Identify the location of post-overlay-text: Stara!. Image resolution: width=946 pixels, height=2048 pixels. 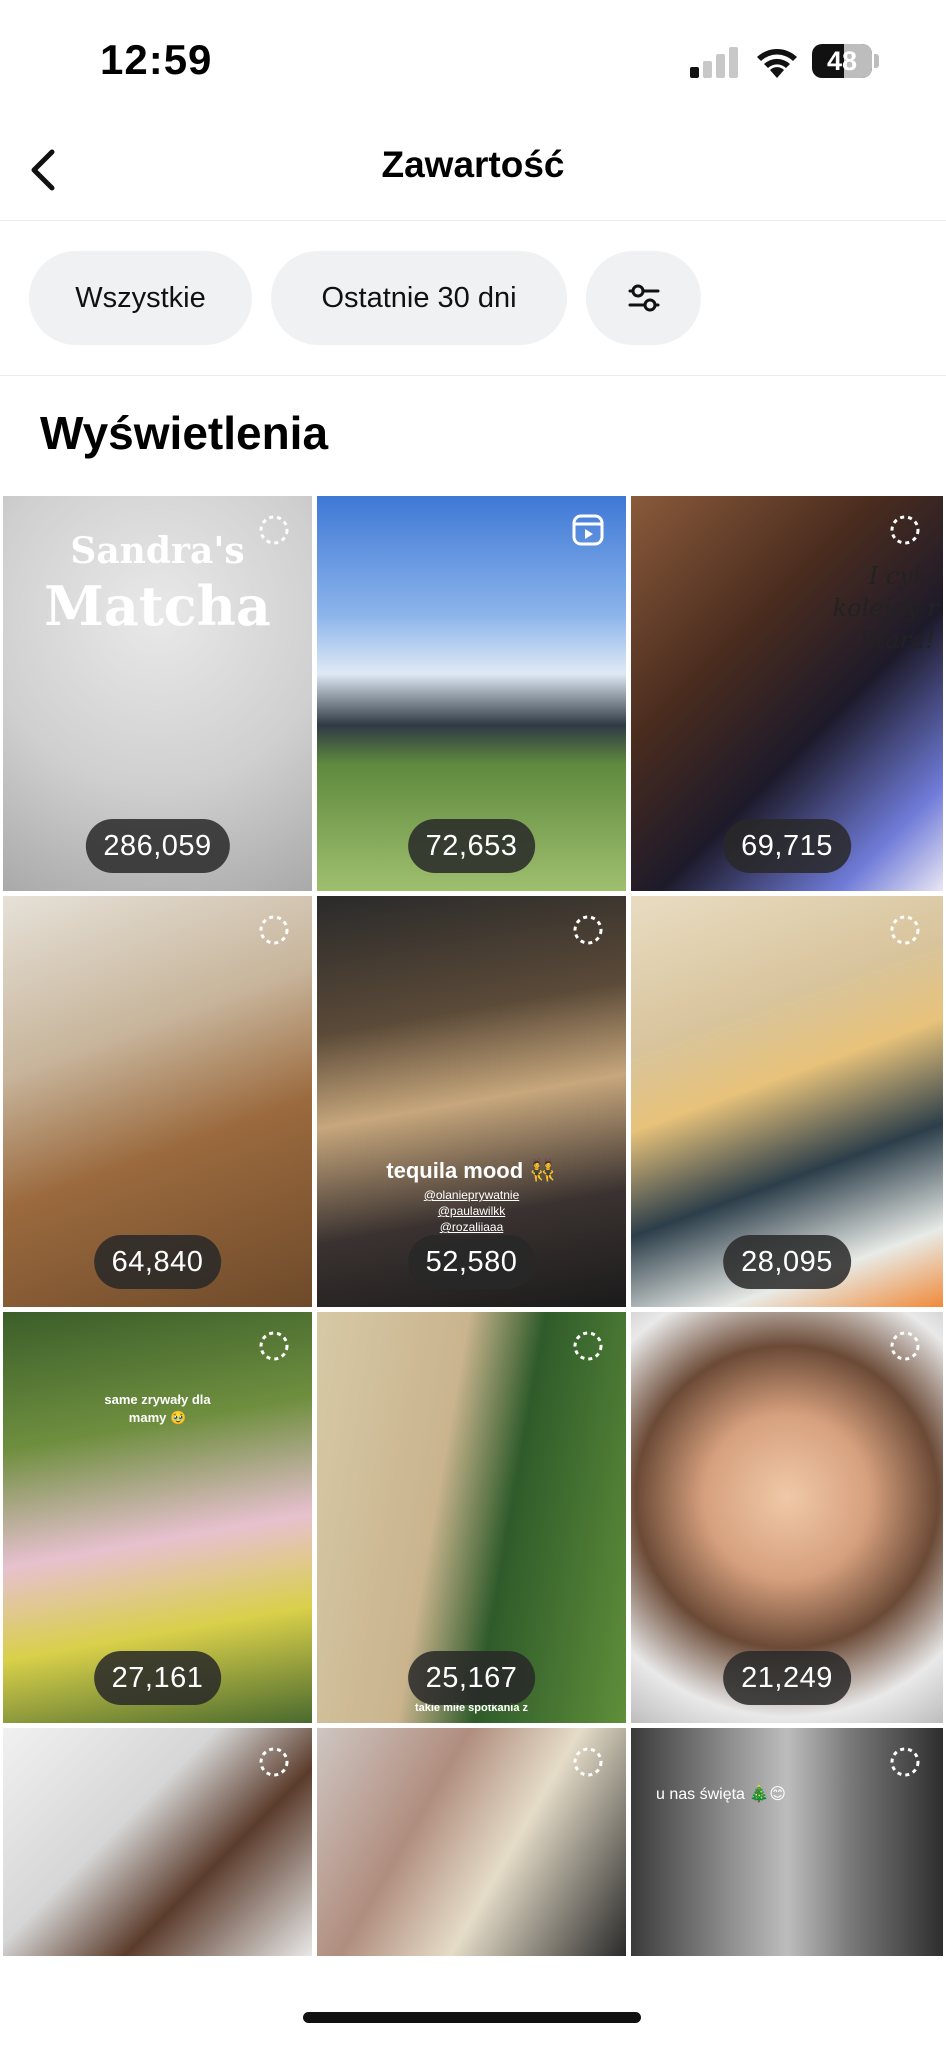
(897, 640).